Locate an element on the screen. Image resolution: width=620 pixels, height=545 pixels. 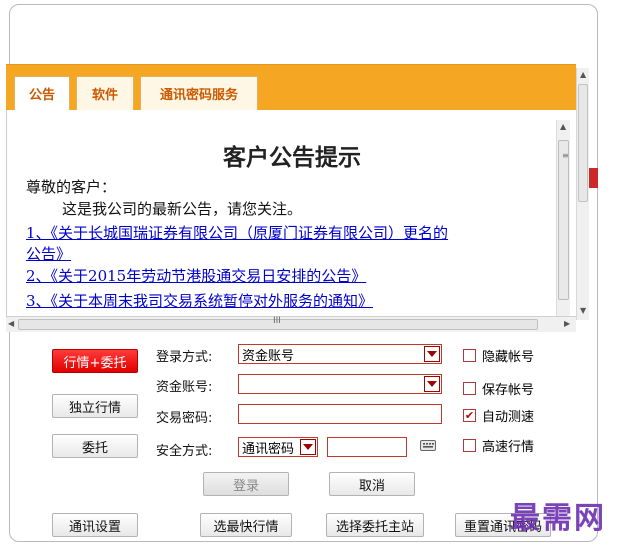
window-scrollbar: ▲ ▼ is located at coordinates (582, 194).